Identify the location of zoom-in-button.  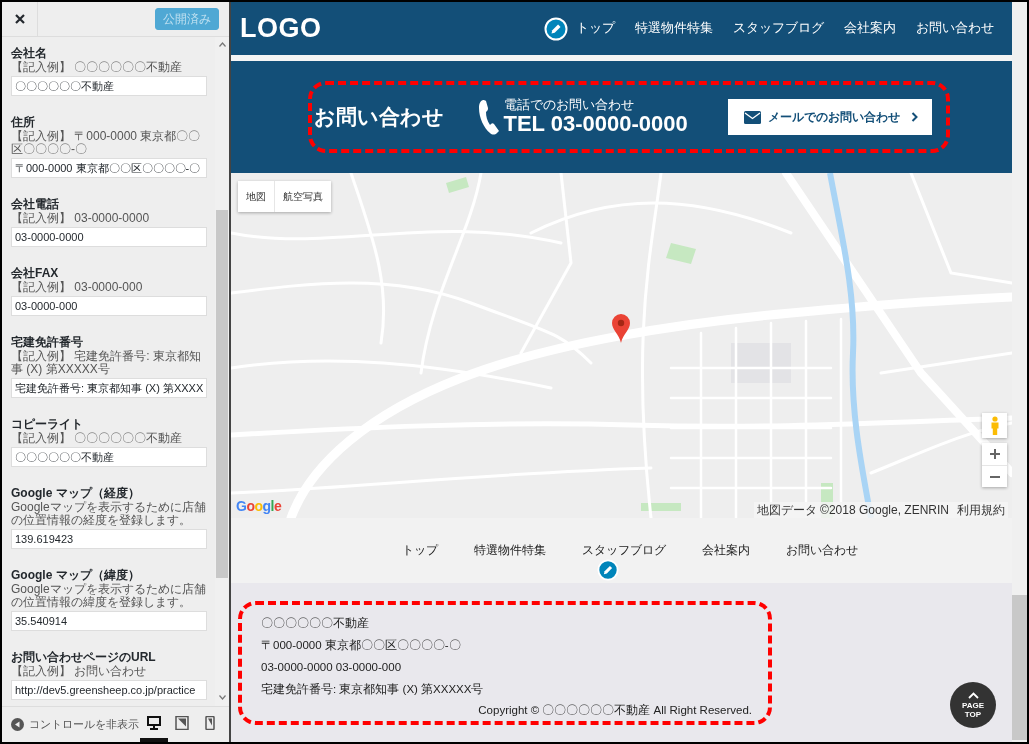
(994, 454).